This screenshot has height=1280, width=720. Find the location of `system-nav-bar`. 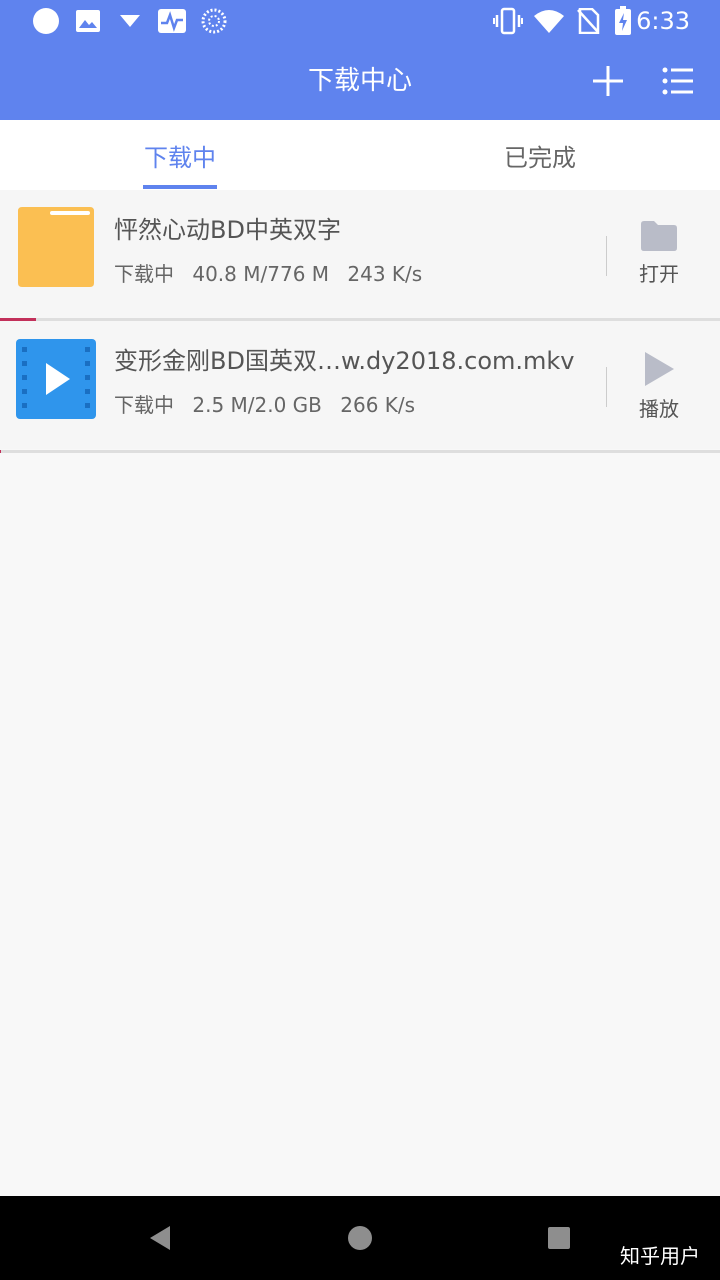

system-nav-bar is located at coordinates (360, 1238).